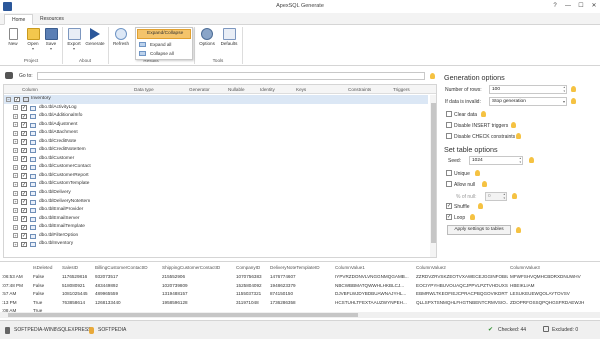  Describe the element at coordinates (449, 184) in the screenshot. I see `allow-null-checkbox` at that location.